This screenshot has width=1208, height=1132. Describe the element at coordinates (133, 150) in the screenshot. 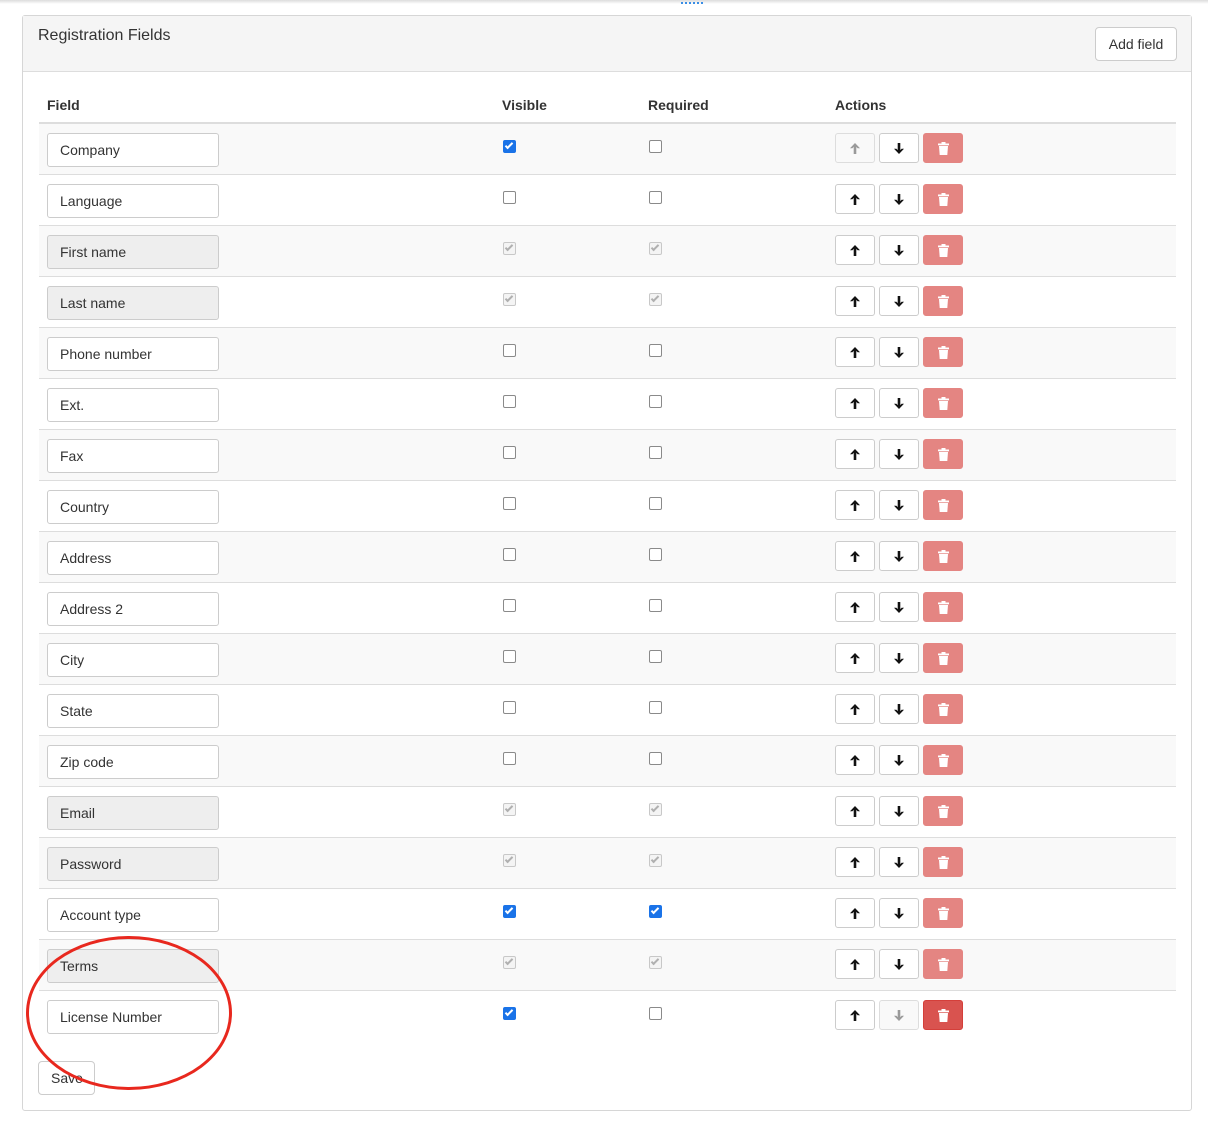

I see `field-name-input: Company` at that location.